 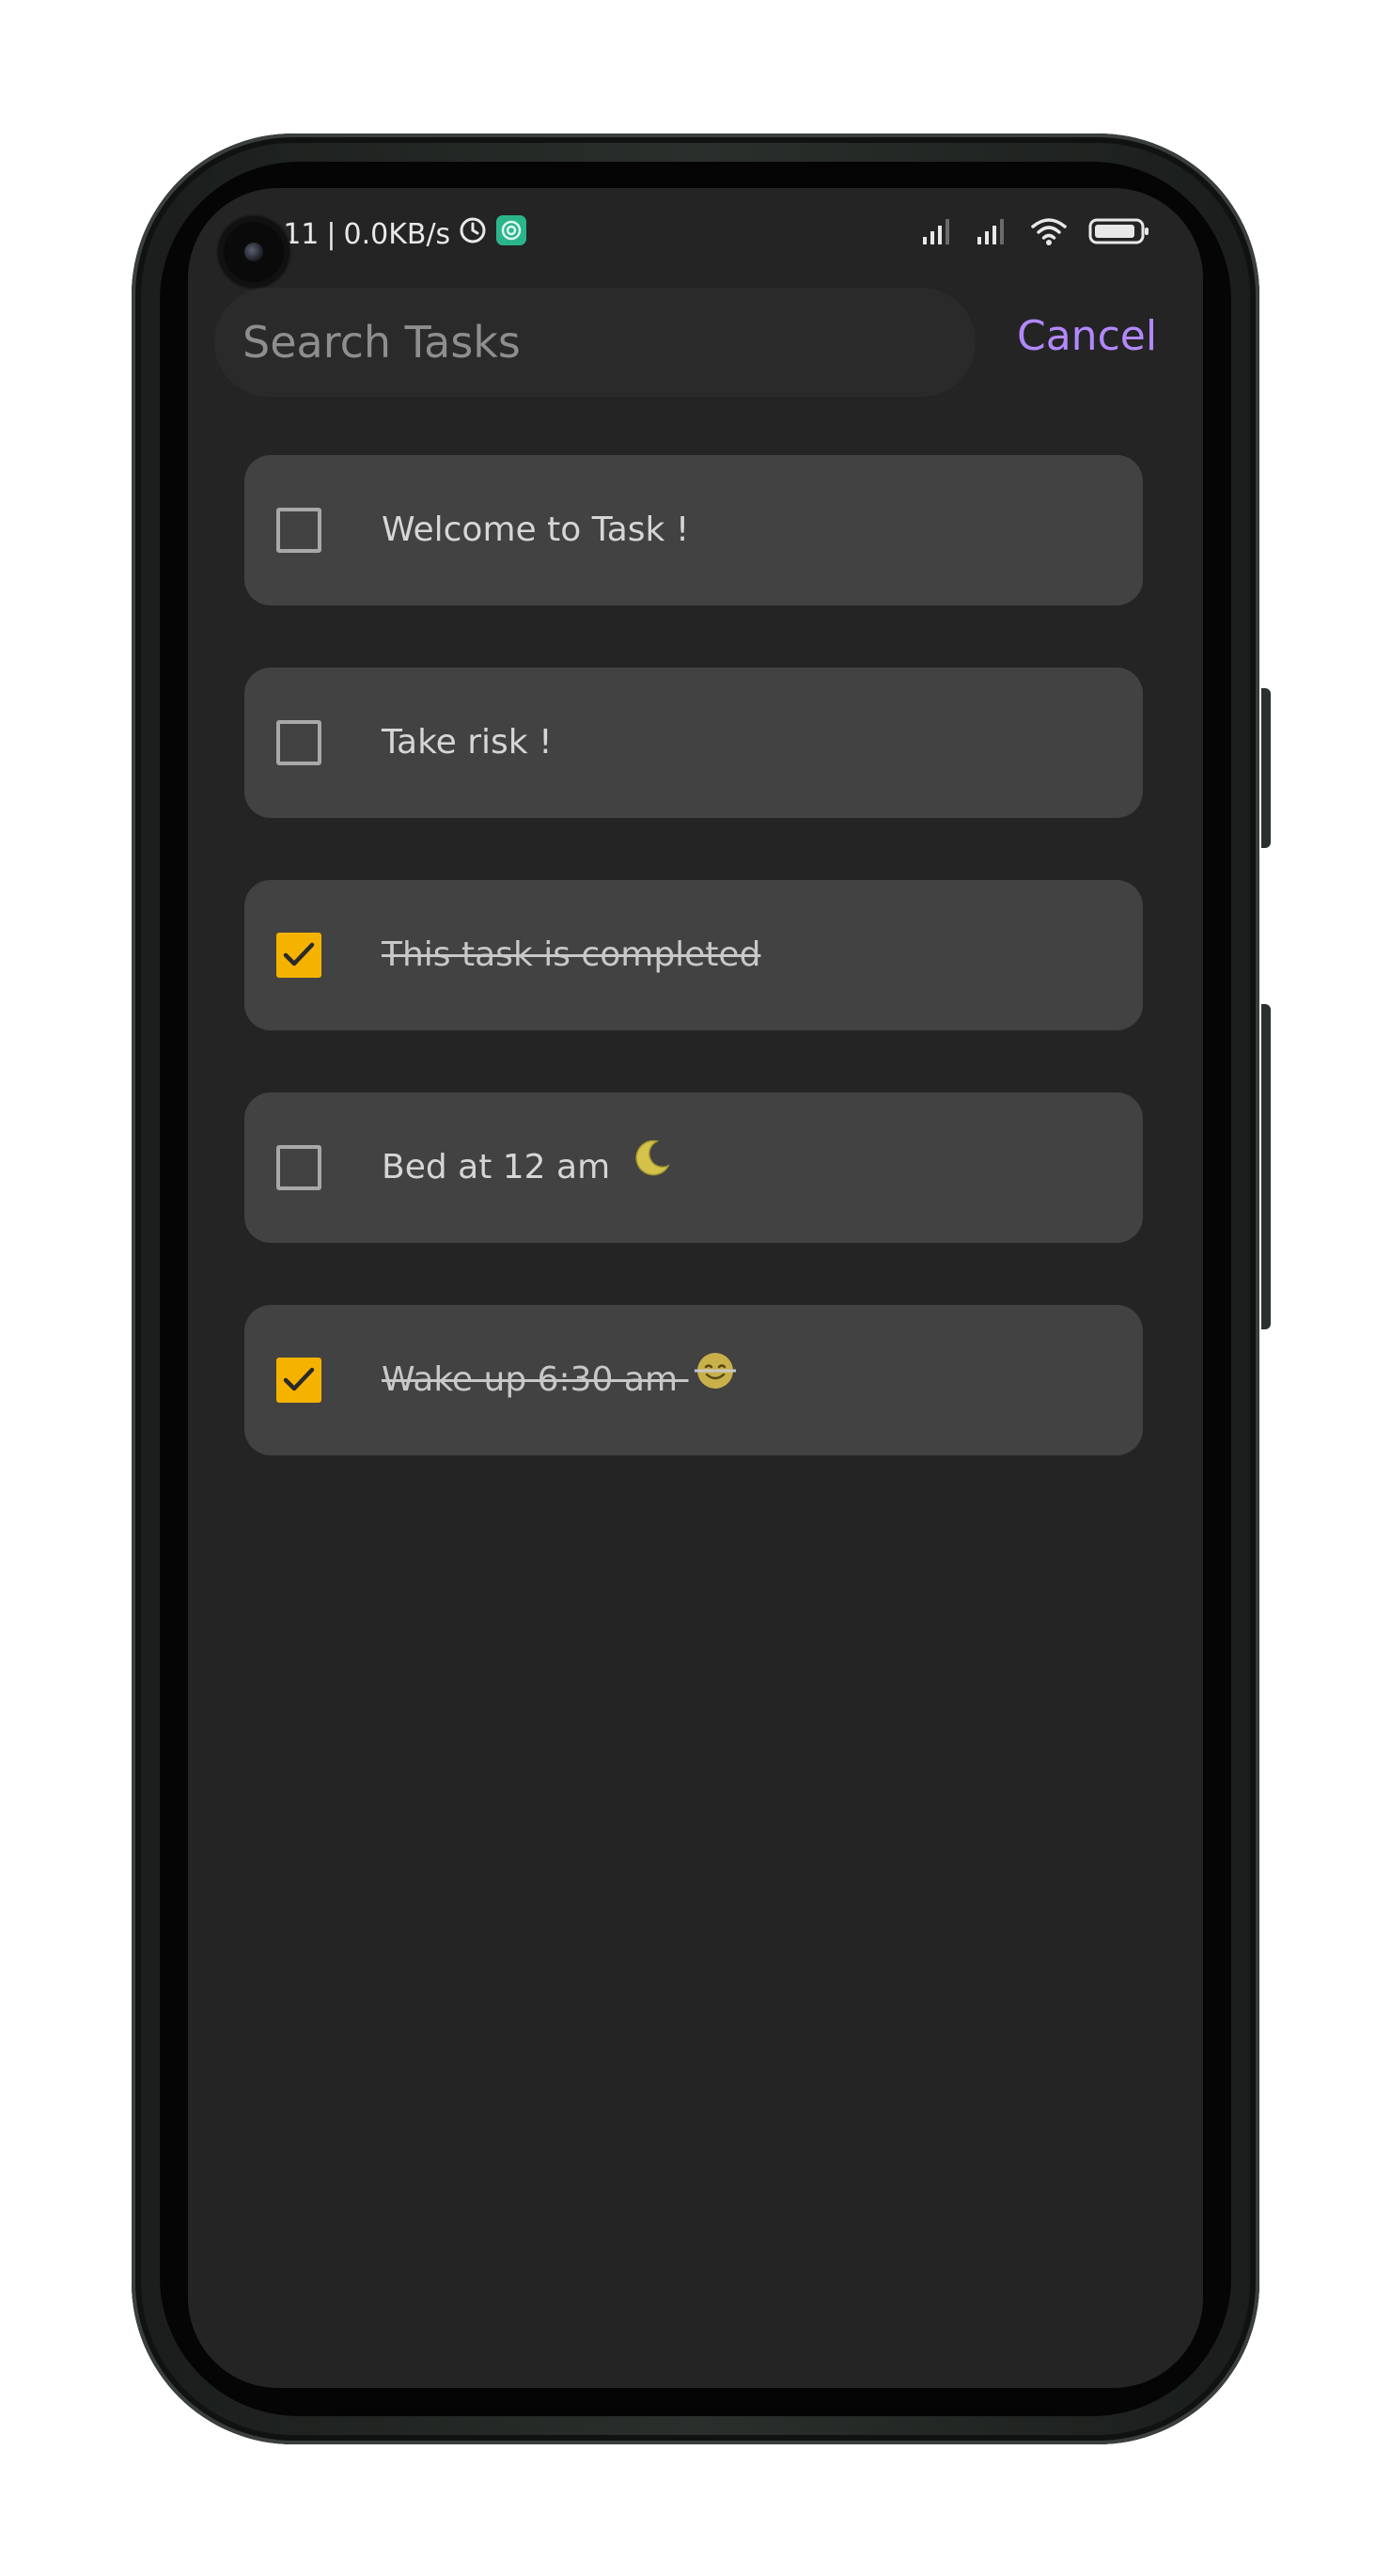 I want to click on smiling-face-icon, so click(x=715, y=1381).